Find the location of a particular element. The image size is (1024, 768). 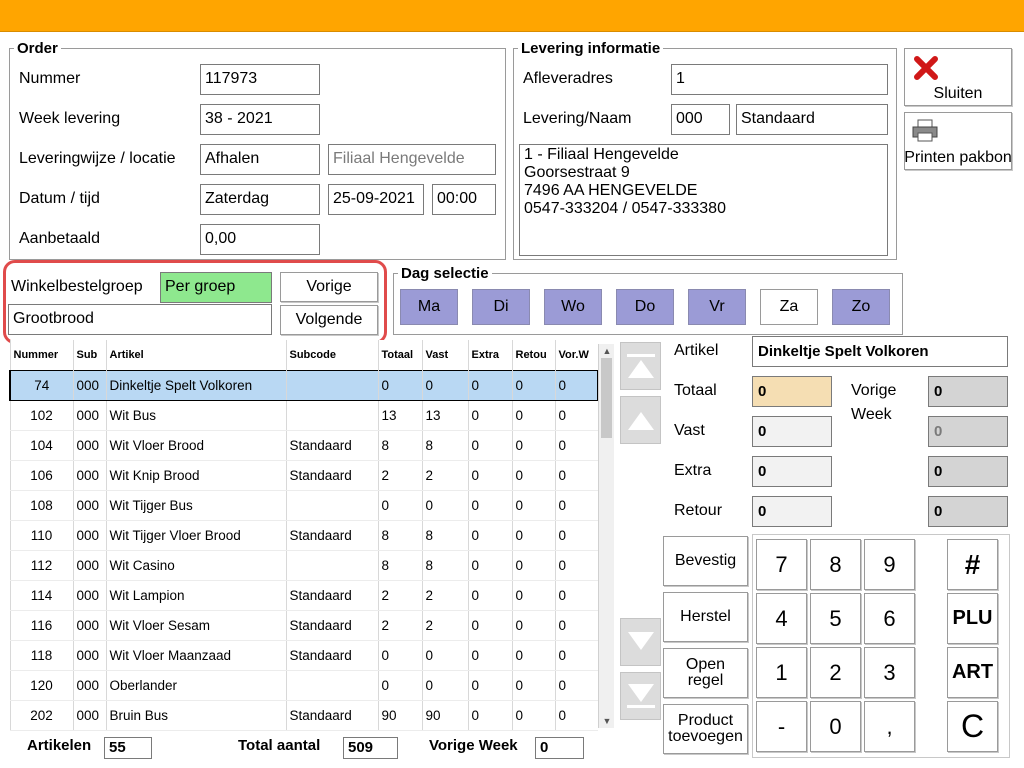

col-header-totaal: Totaal is located at coordinates (399, 355).